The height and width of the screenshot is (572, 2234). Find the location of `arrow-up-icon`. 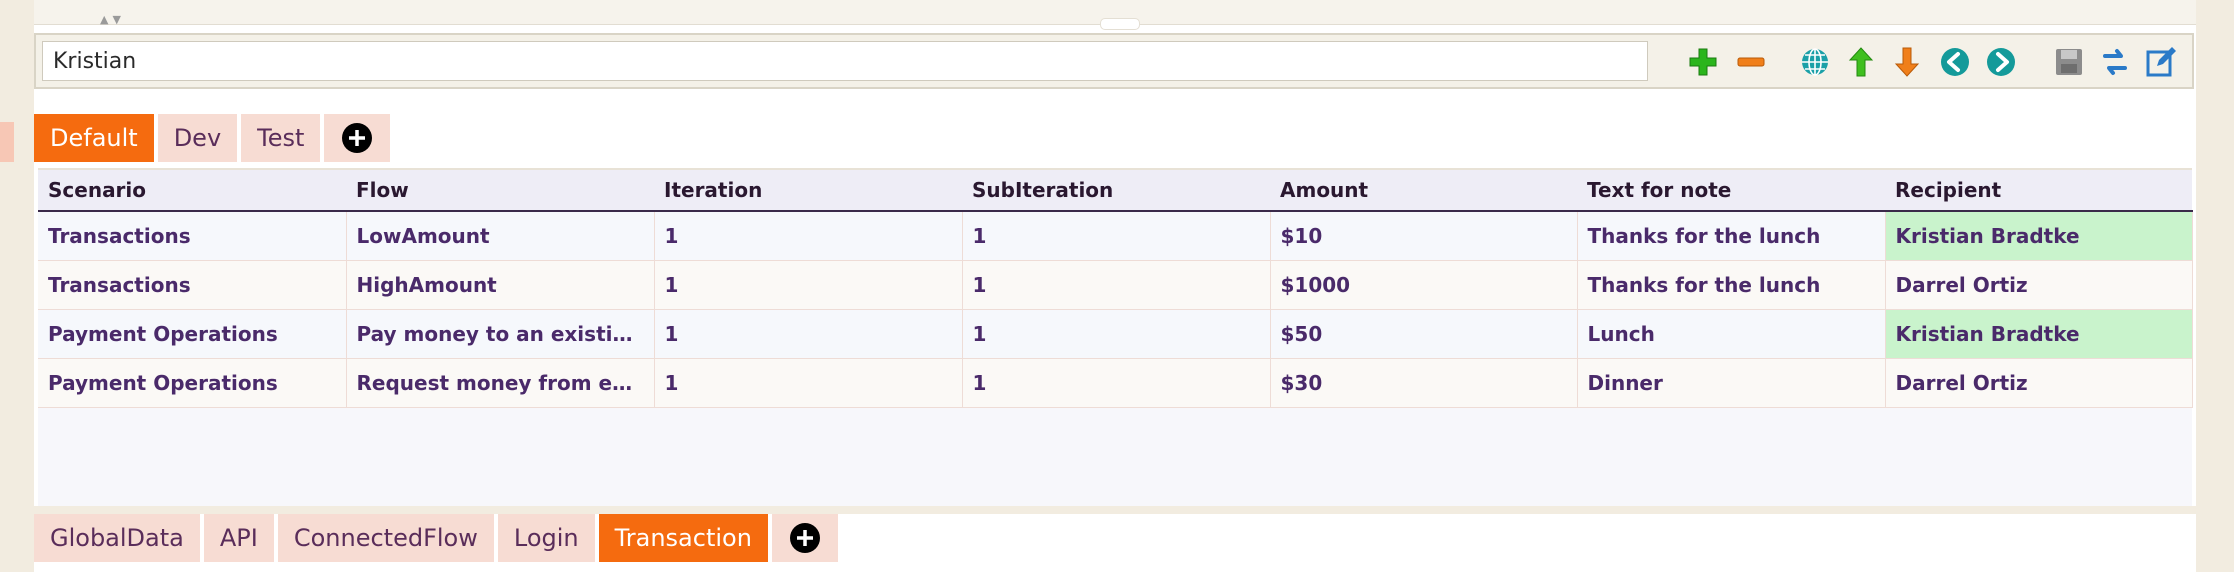

arrow-up-icon is located at coordinates (1861, 62).